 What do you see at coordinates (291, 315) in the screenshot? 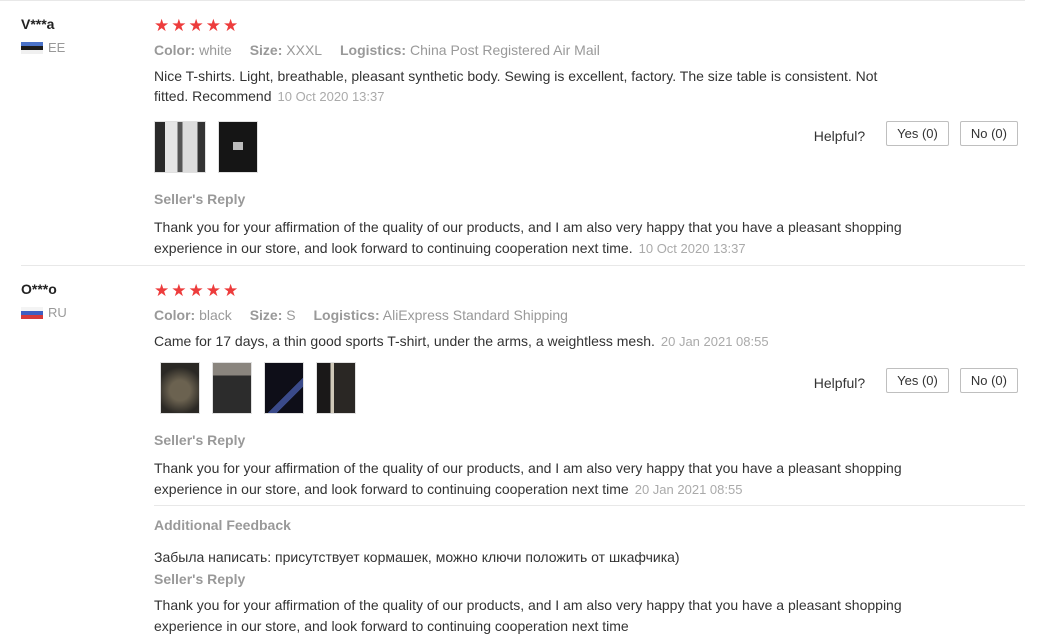
I see `size-value: S` at bounding box center [291, 315].